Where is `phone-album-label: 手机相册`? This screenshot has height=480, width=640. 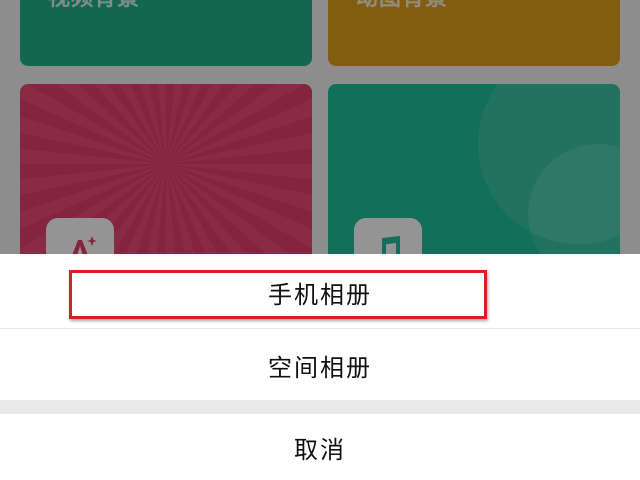
phone-album-label: 手机相册 is located at coordinates (320, 294).